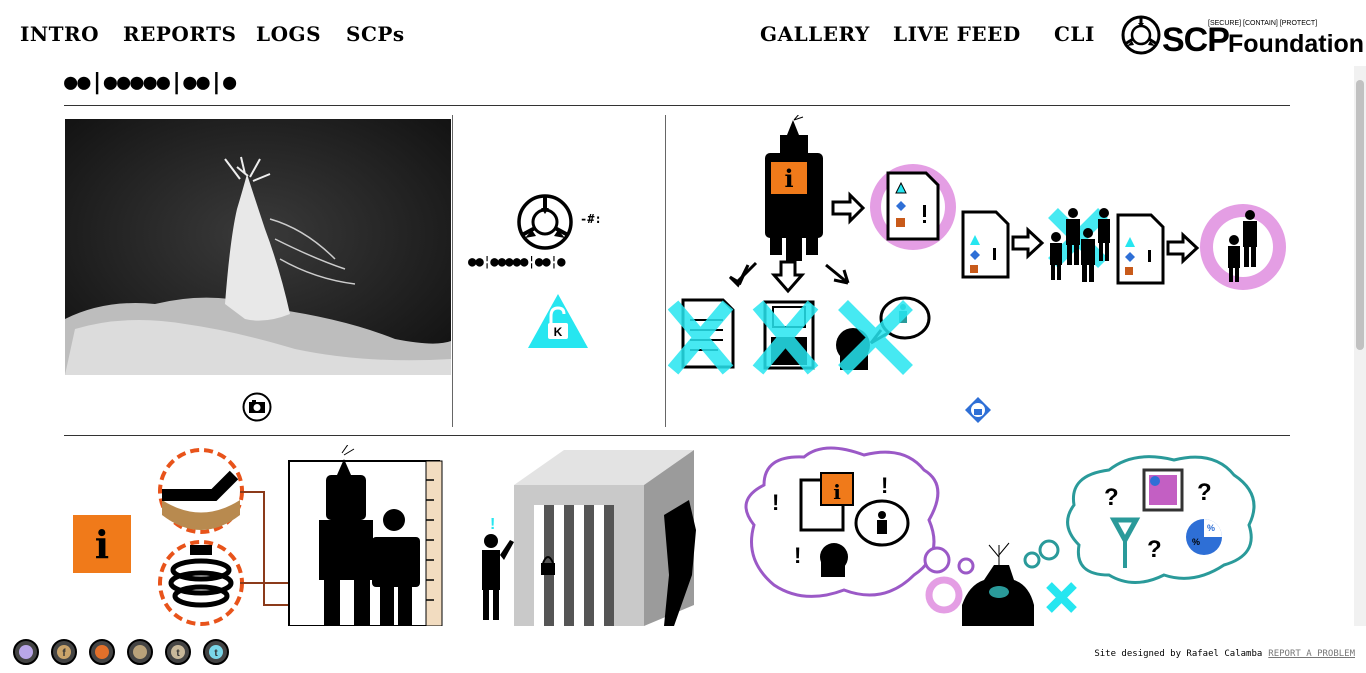 This screenshot has height=673, width=1366. Describe the element at coordinates (837, 492) in the screenshot. I see `info-glyph-thought: i` at that location.